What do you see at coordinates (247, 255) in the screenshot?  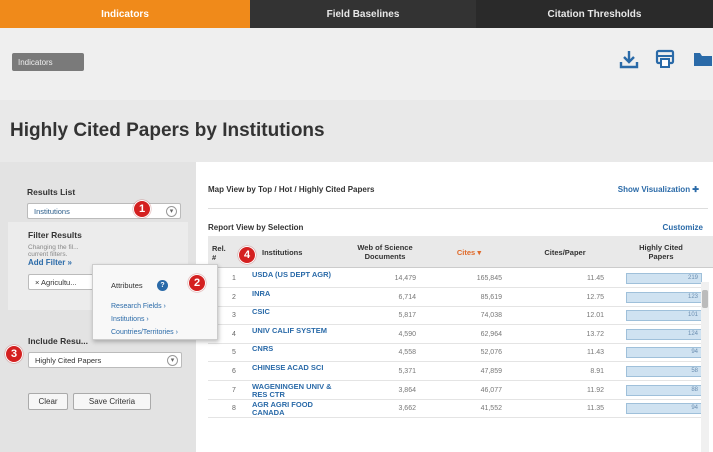 I see `callout-badge-4: 4` at bounding box center [247, 255].